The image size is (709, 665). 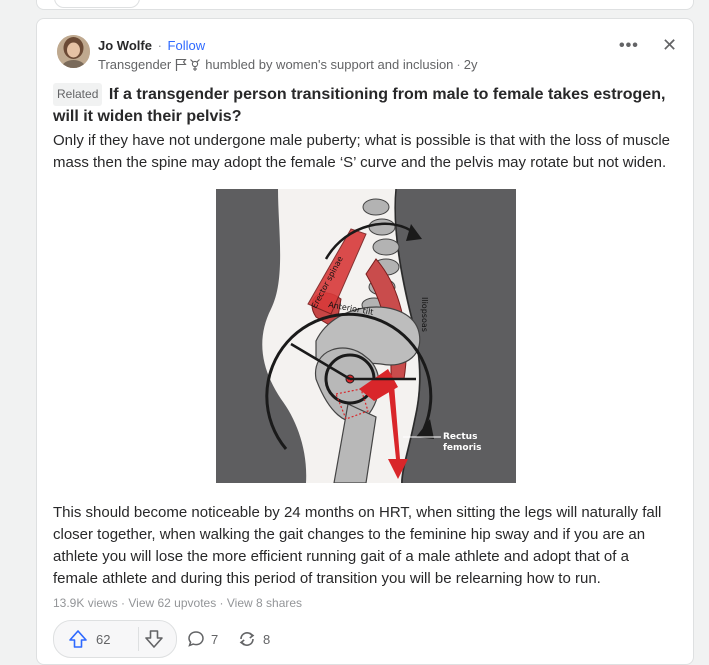 What do you see at coordinates (196, 639) in the screenshot?
I see `comment-icon` at bounding box center [196, 639].